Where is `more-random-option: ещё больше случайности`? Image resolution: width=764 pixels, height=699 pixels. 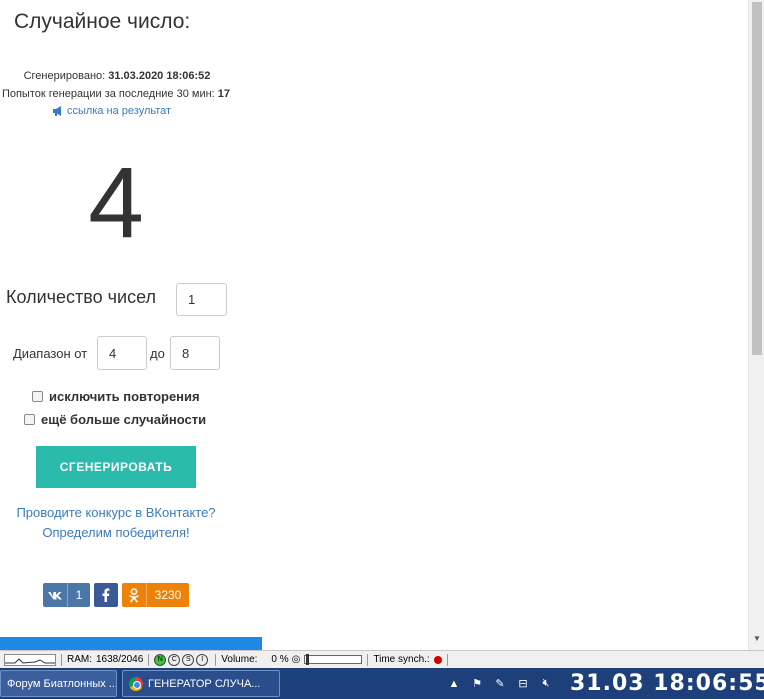
more-random-option: ещё больше случайности is located at coordinates (115, 419).